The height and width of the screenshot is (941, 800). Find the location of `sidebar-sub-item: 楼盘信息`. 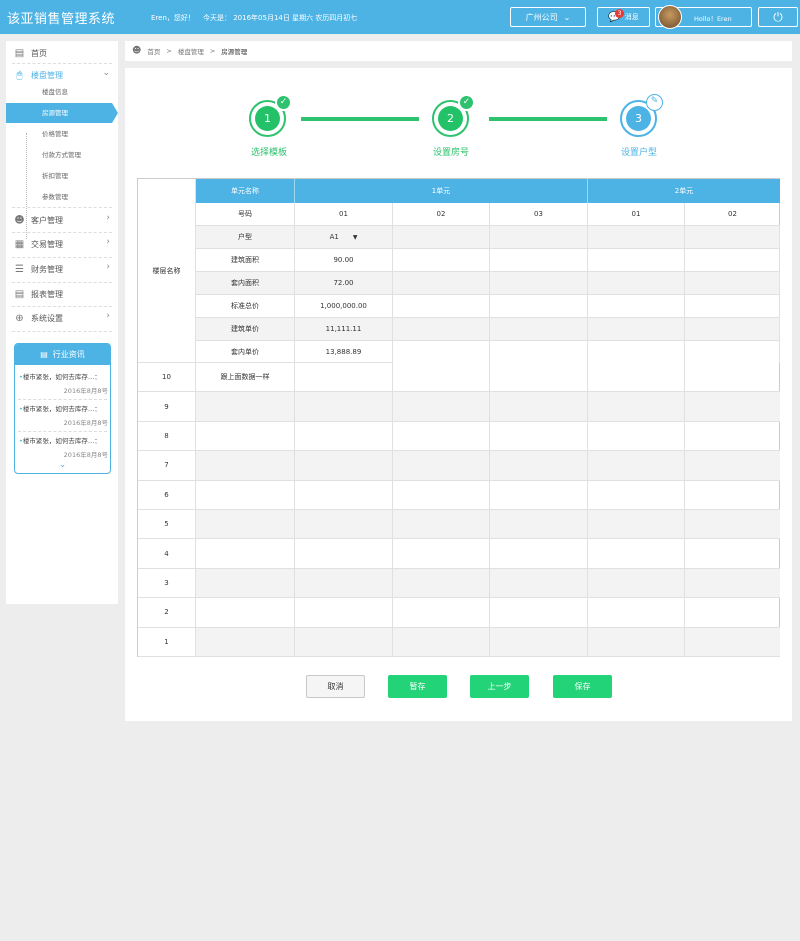

sidebar-sub-item: 楼盘信息 is located at coordinates (62, 92).